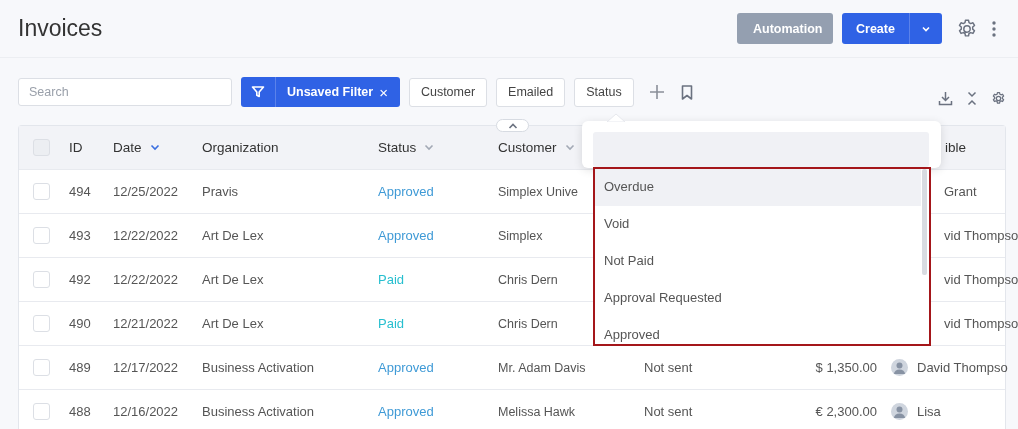 The image size is (1018, 429). What do you see at coordinates (80, 323) in the screenshot?
I see `table-cell-text: 490` at bounding box center [80, 323].